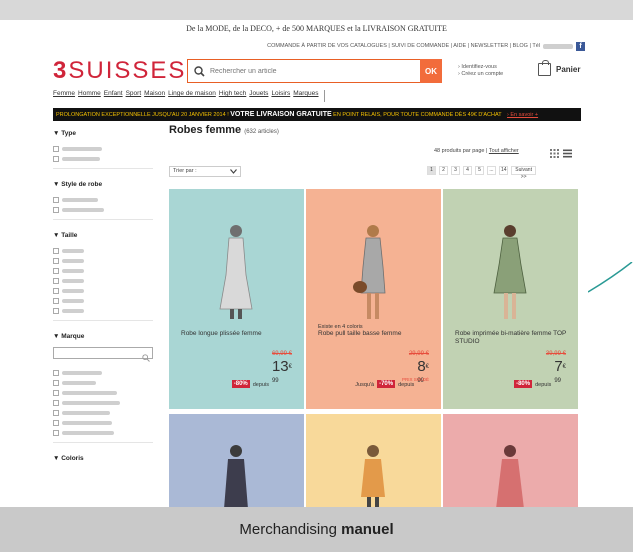 Image resolution: width=633 pixels, height=552 pixels. What do you see at coordinates (580, 46) in the screenshot?
I see `facebook-icon: f` at bounding box center [580, 46].